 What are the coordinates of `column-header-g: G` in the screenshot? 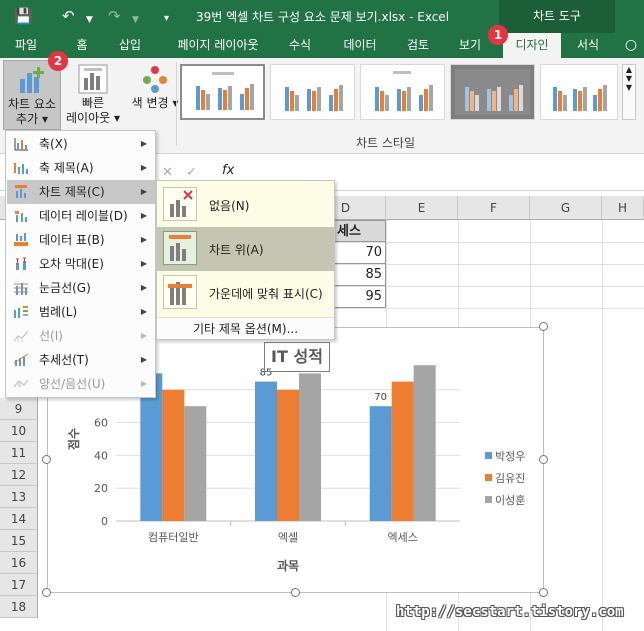 It's located at (566, 208).